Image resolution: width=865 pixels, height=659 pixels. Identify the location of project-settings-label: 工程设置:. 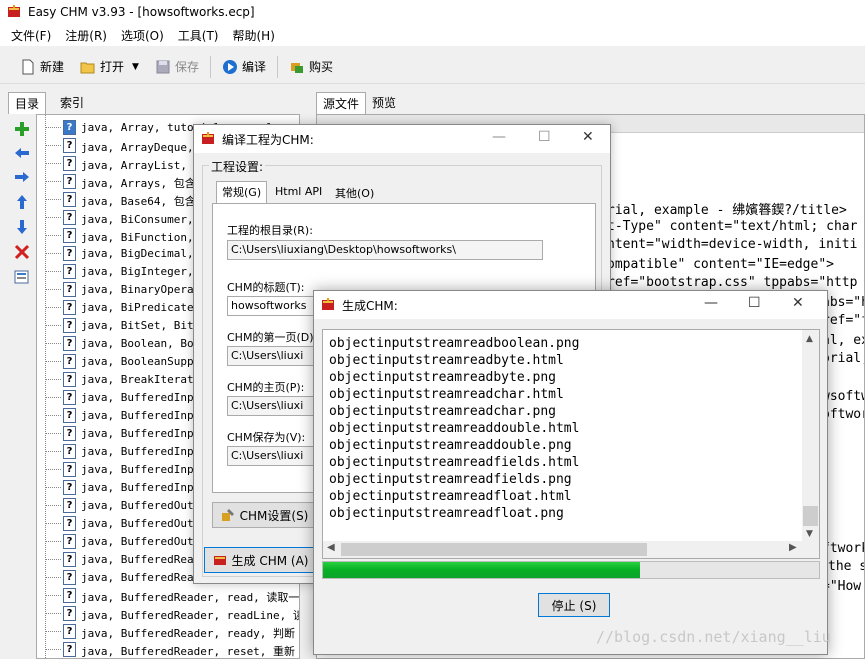
(237, 166).